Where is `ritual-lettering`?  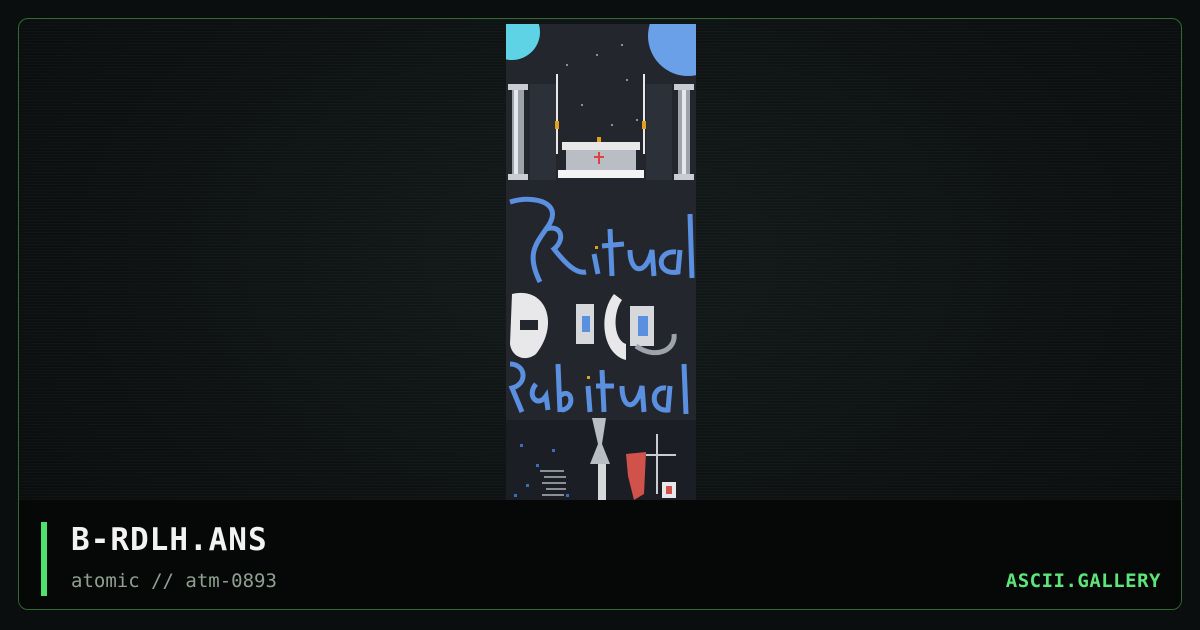 ritual-lettering is located at coordinates (602, 240).